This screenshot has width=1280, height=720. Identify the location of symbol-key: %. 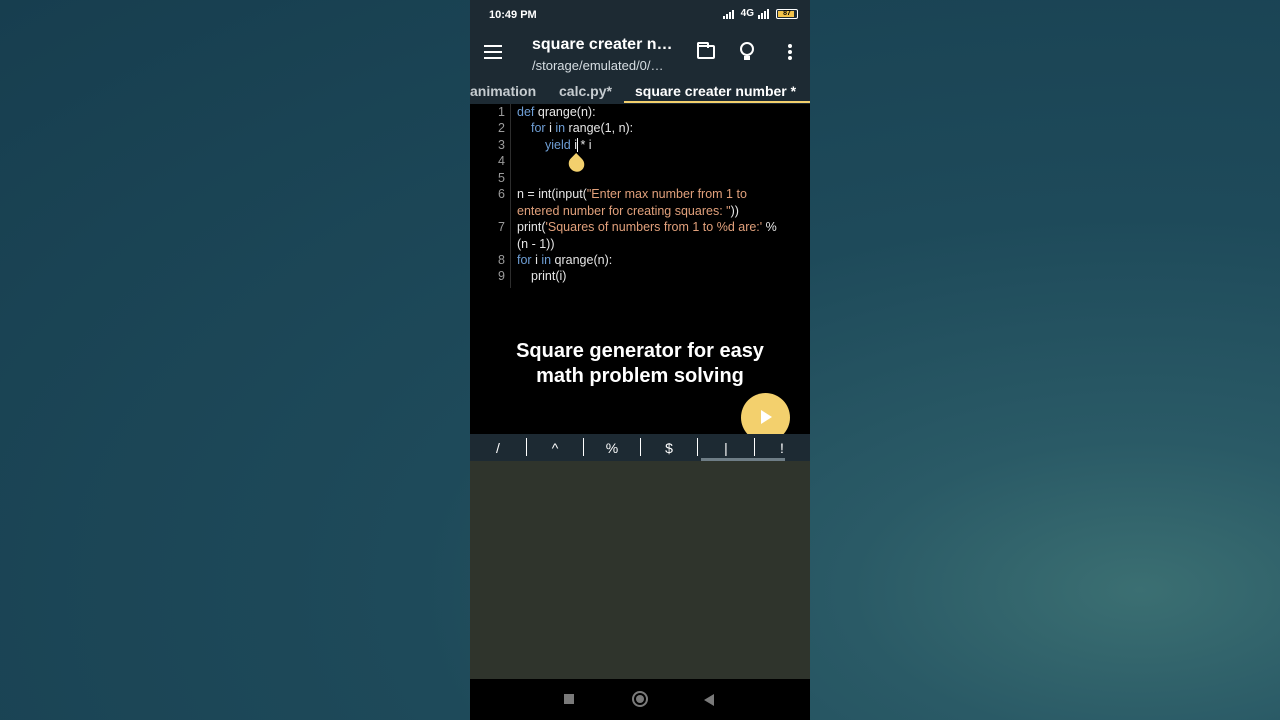
(612, 448).